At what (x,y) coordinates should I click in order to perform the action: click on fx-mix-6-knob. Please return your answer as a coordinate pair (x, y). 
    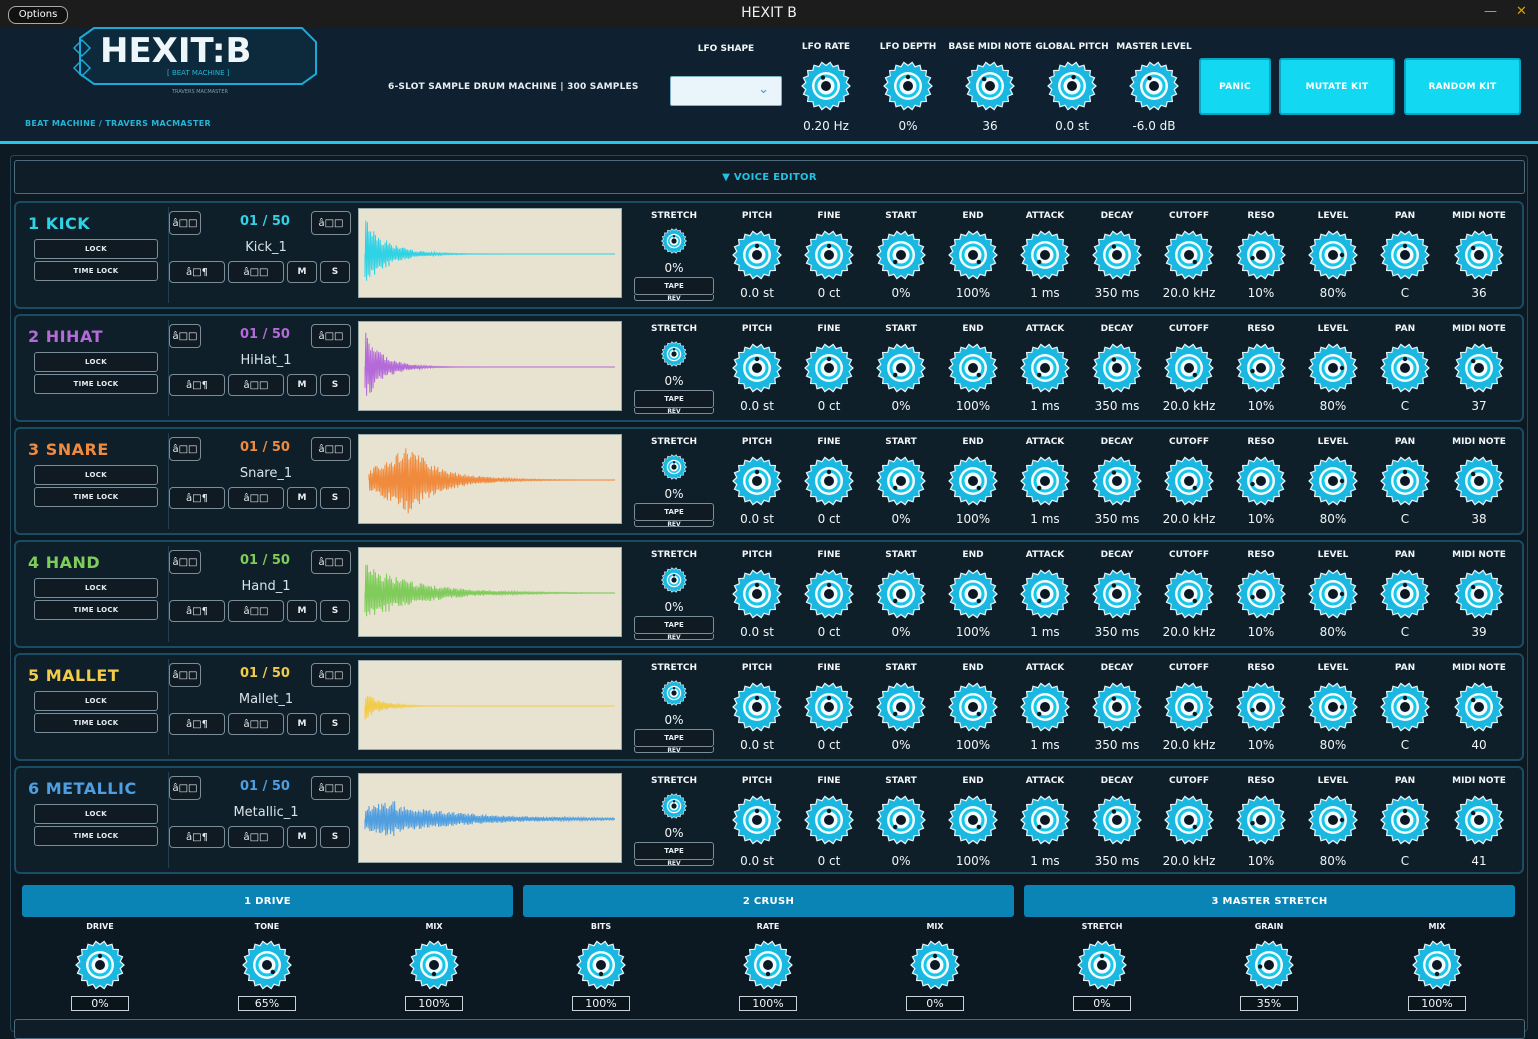
    Looking at the image, I should click on (935, 965).